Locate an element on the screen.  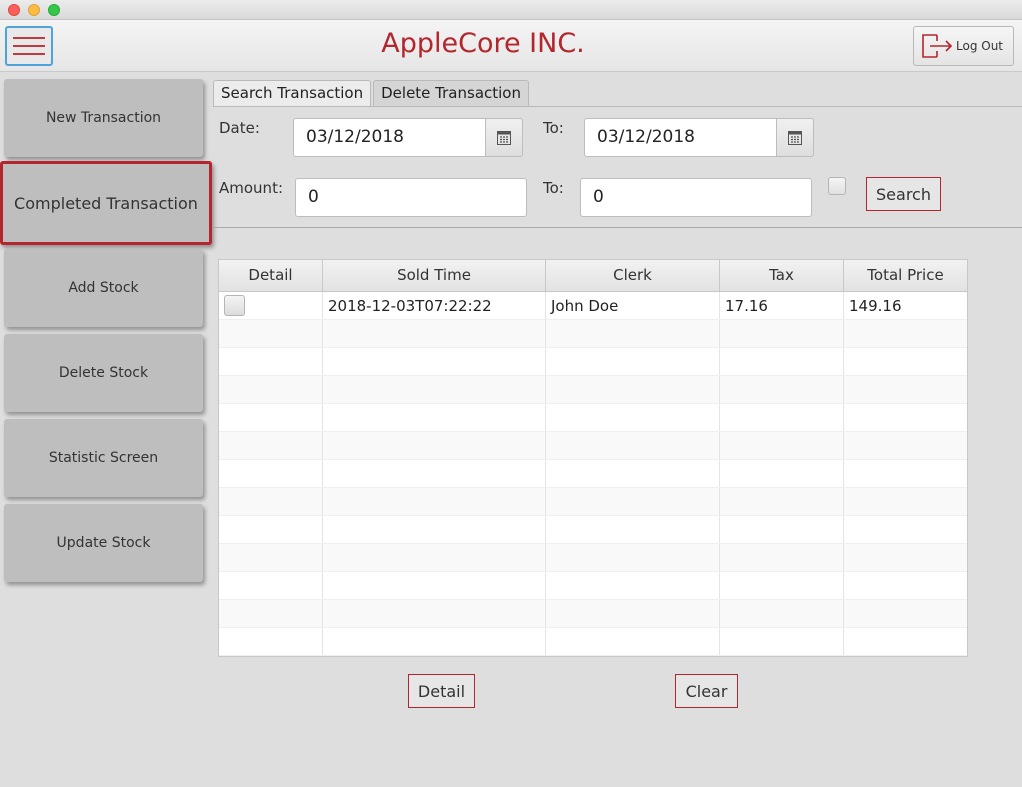
calendar-icon is located at coordinates (795, 137).